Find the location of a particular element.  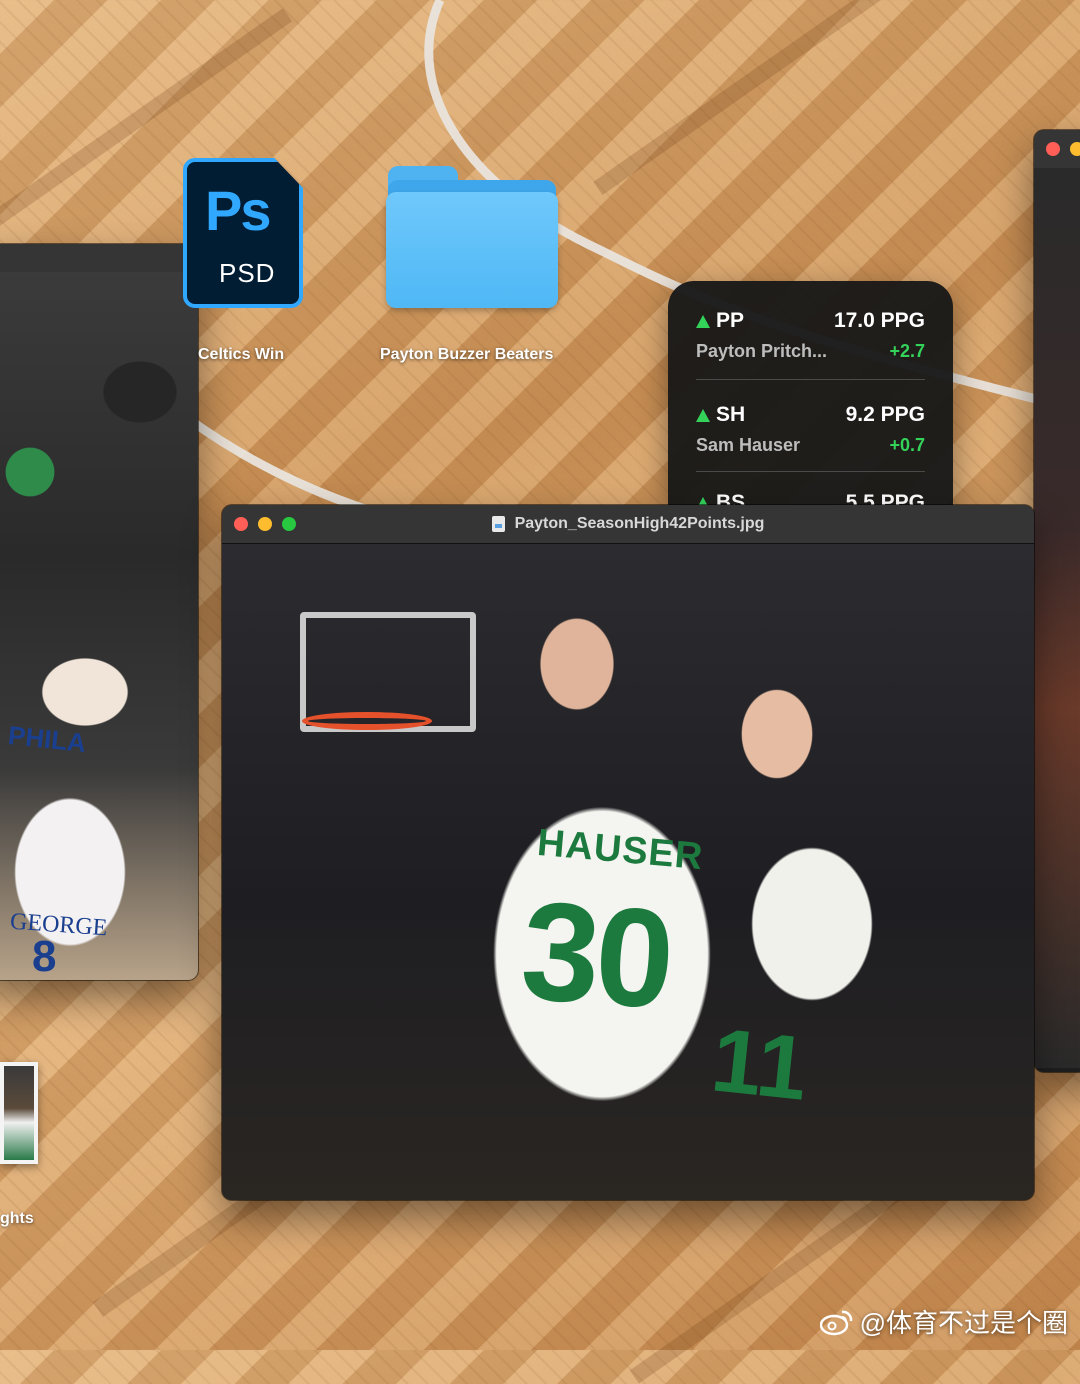

left-window-titlebar is located at coordinates (99, 258).